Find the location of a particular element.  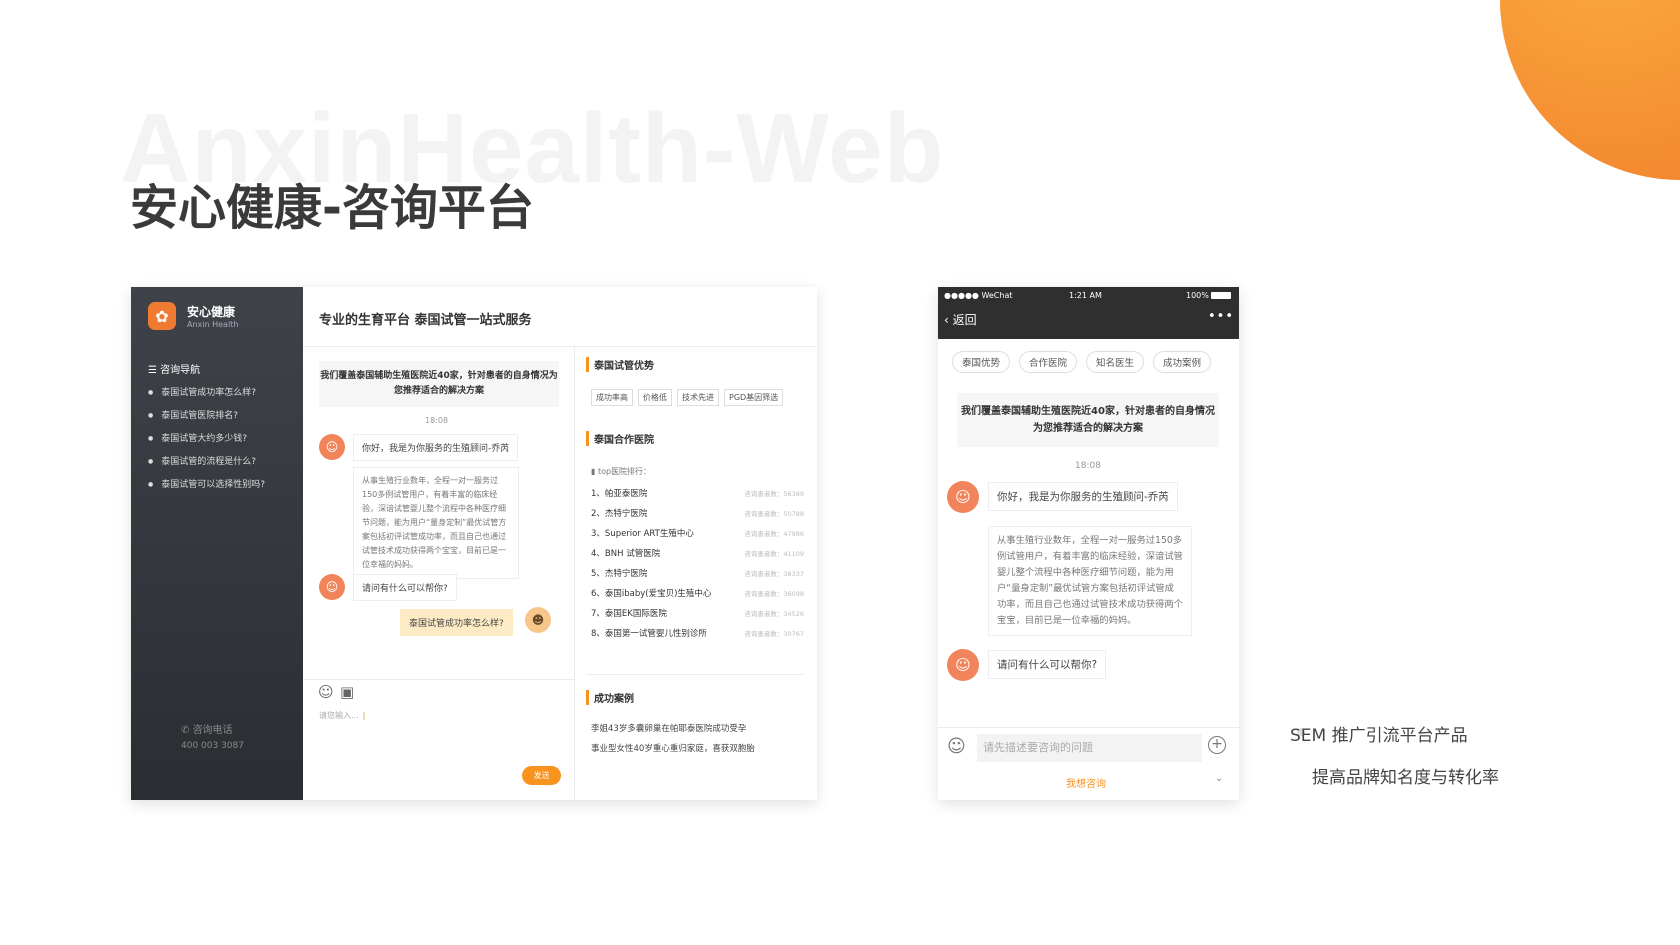

question-input: 请先描述要咨询的问题 is located at coordinates (1089, 748).